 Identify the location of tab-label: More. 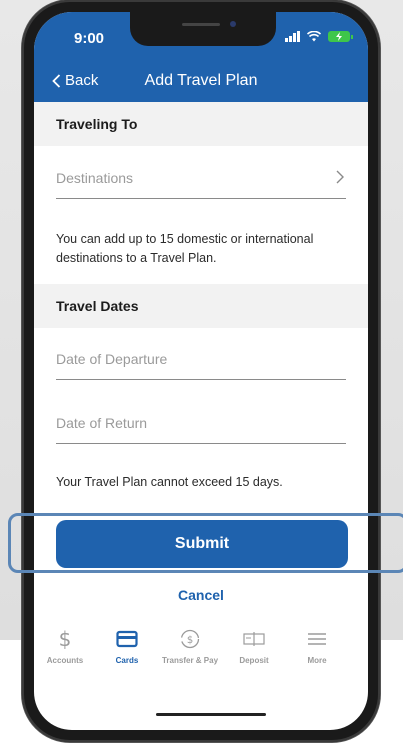
(317, 660).